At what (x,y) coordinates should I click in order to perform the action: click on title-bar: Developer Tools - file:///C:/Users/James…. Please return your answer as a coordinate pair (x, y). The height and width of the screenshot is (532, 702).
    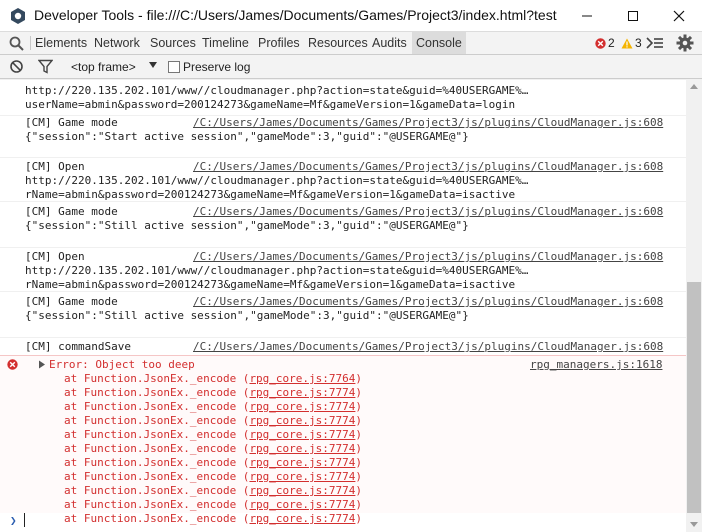
    Looking at the image, I should click on (351, 16).